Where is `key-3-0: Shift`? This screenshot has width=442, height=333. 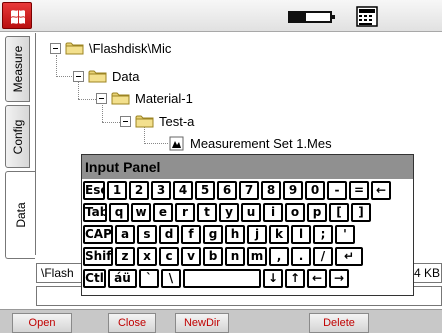
key-3-0: Shift is located at coordinates (98, 256).